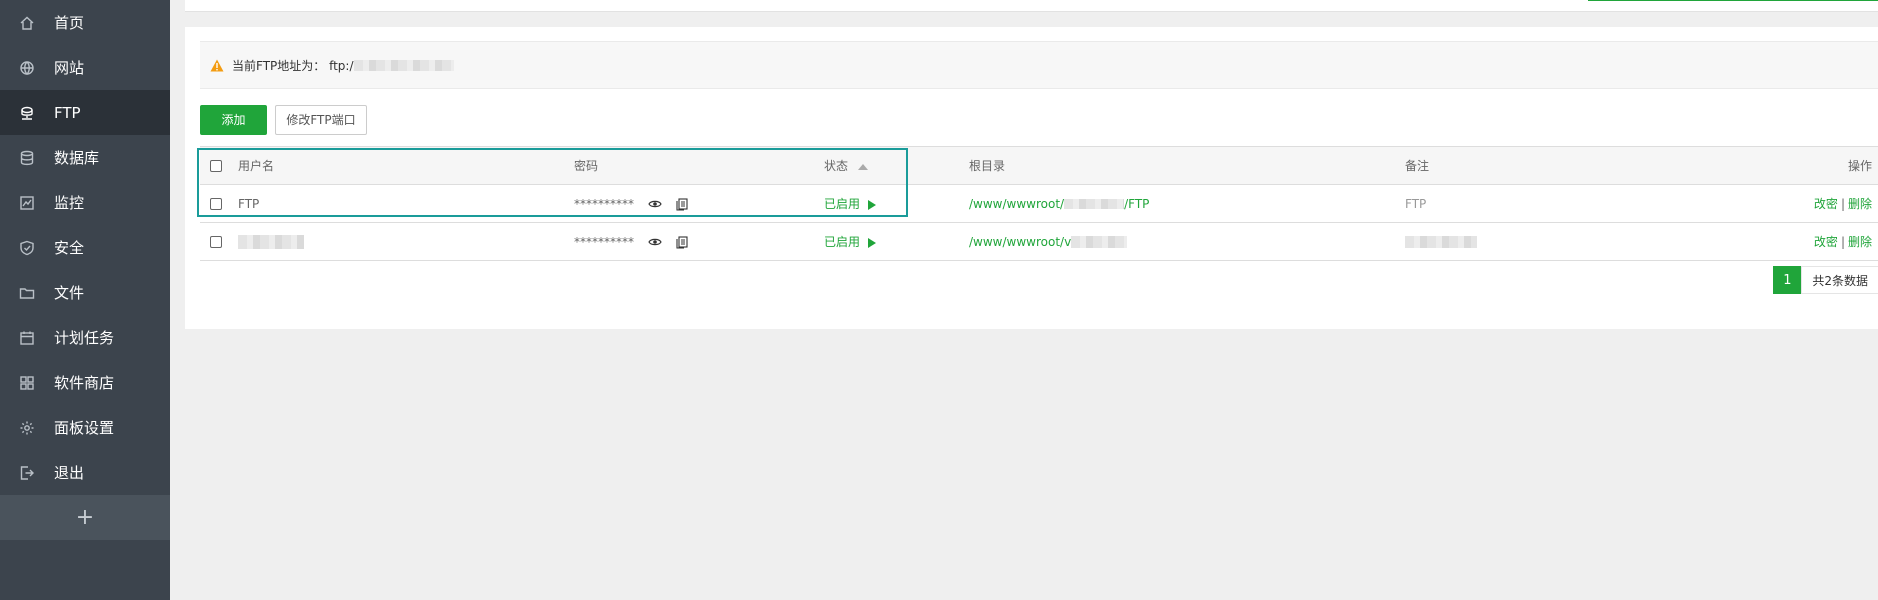  What do you see at coordinates (69, 68) in the screenshot?
I see `sidebar-item-label: 网站` at bounding box center [69, 68].